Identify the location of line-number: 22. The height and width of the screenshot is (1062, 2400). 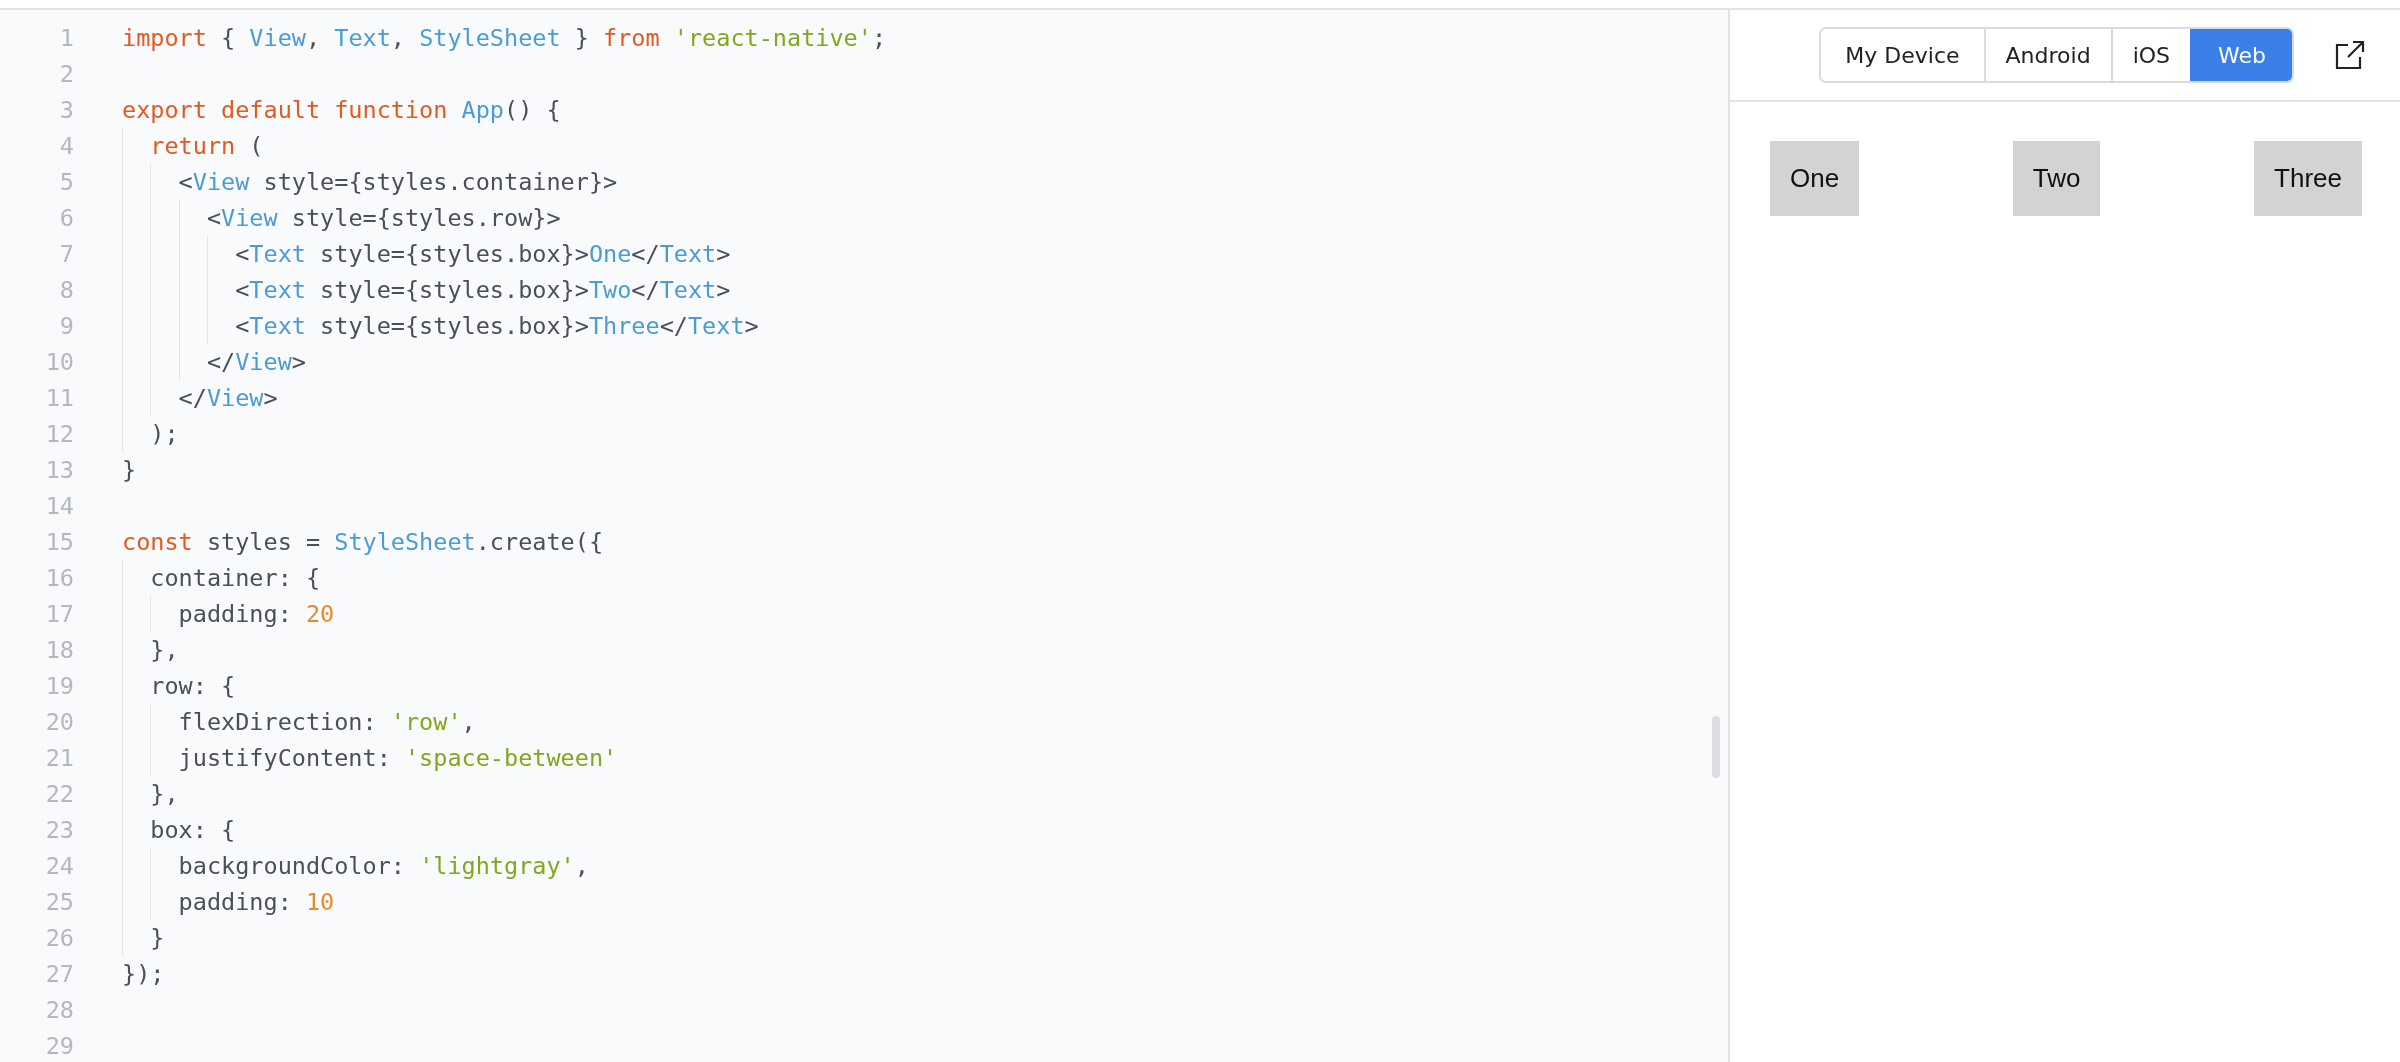
(59, 794).